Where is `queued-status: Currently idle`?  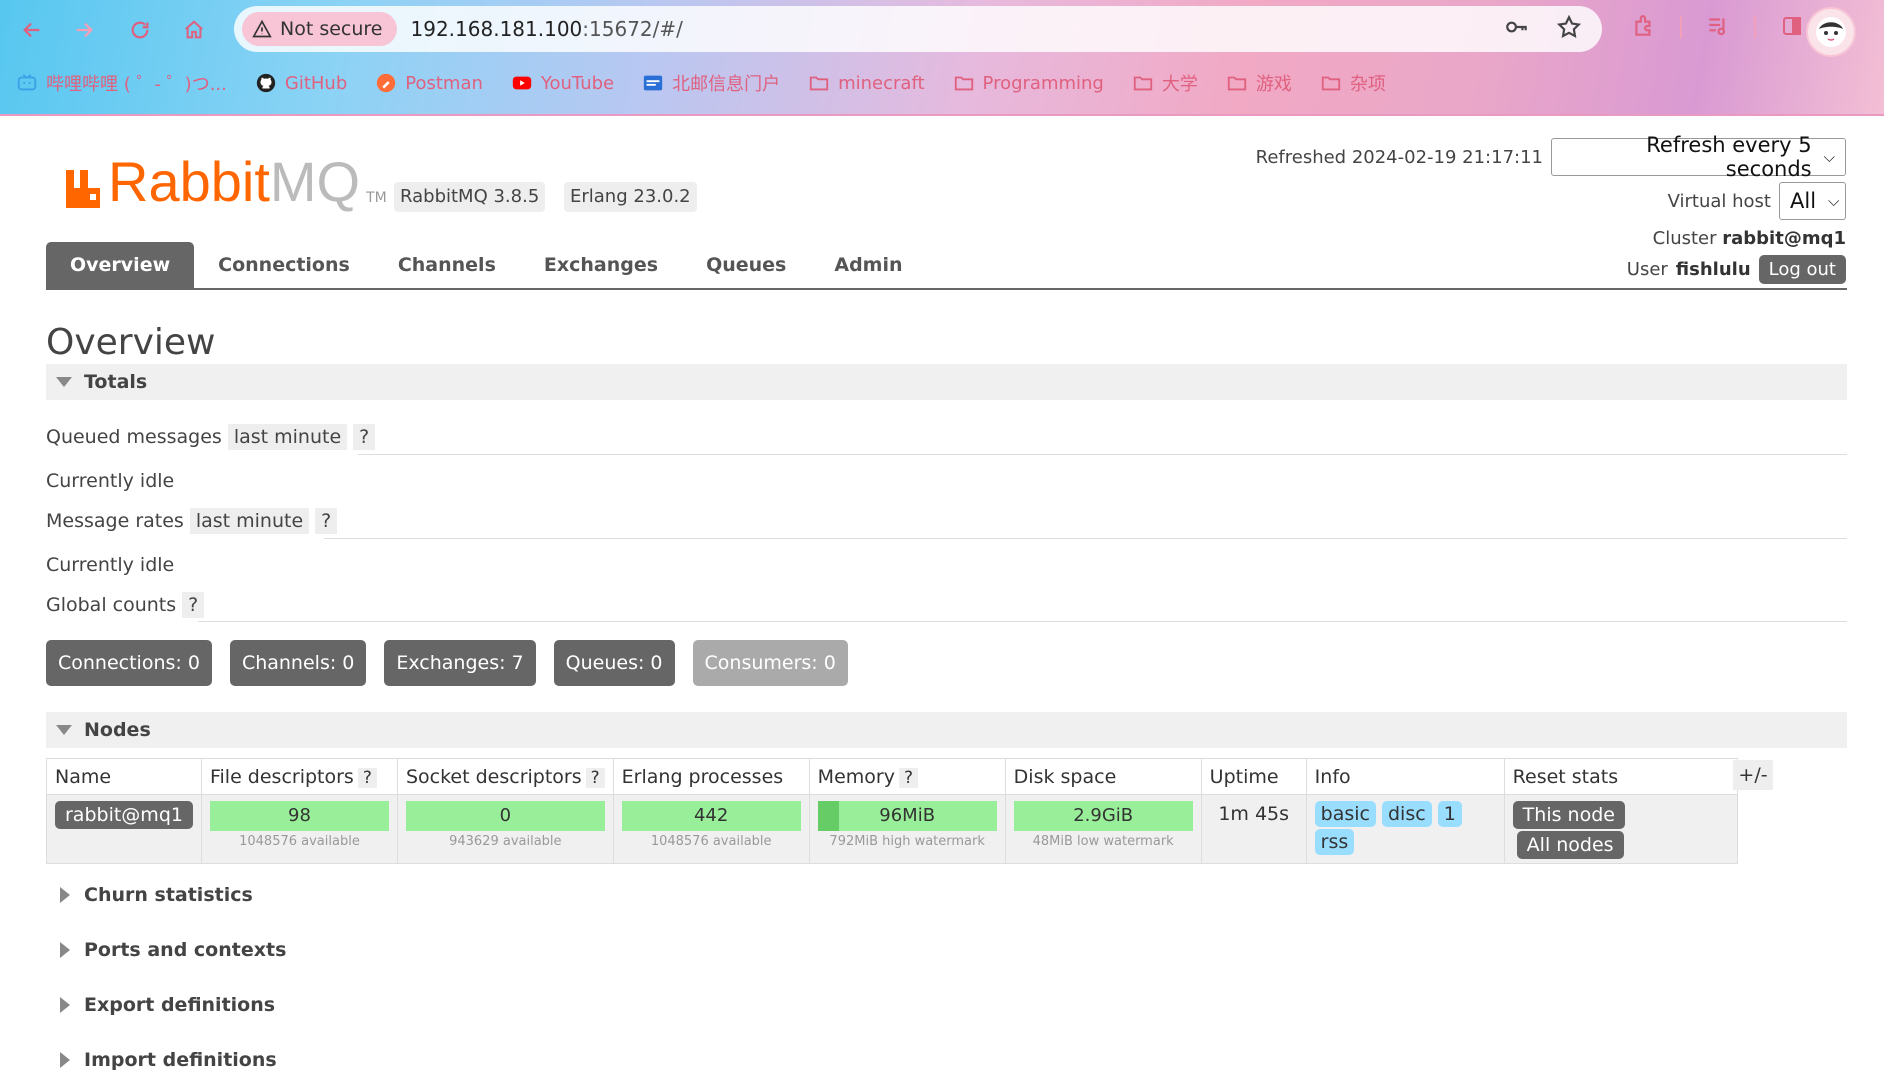
queued-status: Currently idle is located at coordinates (110, 481).